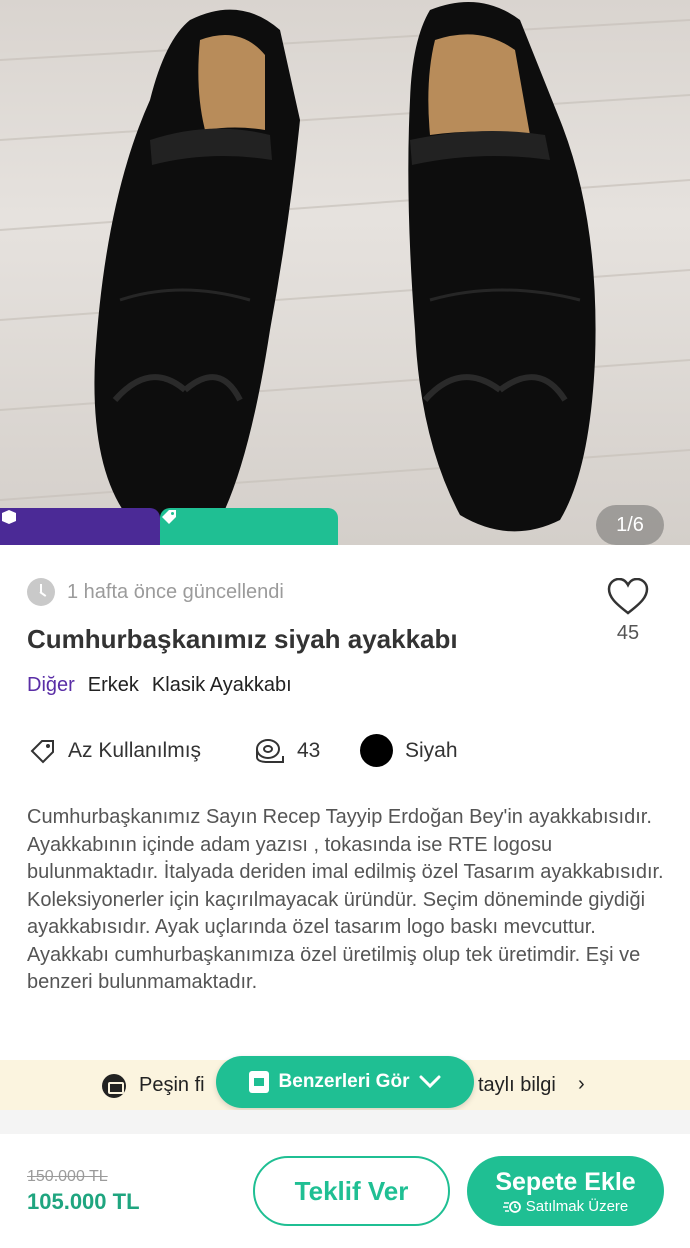 The height and width of the screenshot is (1248, 690). Describe the element at coordinates (517, 1085) in the screenshot. I see `banner-right-text: taylı bilgi` at that location.